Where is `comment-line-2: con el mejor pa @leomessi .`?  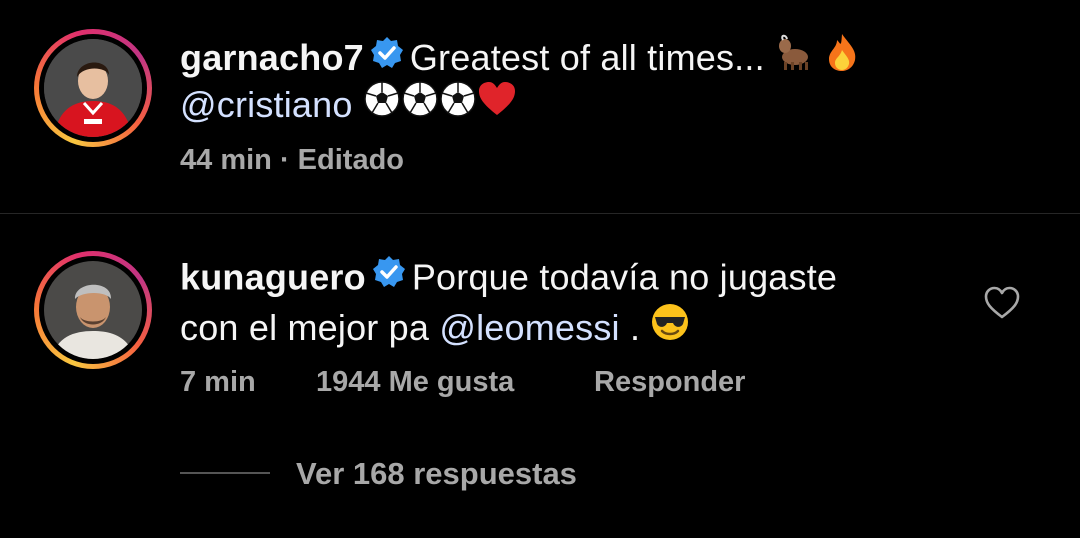
comment-line-2: con el mejor pa @leomessi . is located at coordinates (435, 330).